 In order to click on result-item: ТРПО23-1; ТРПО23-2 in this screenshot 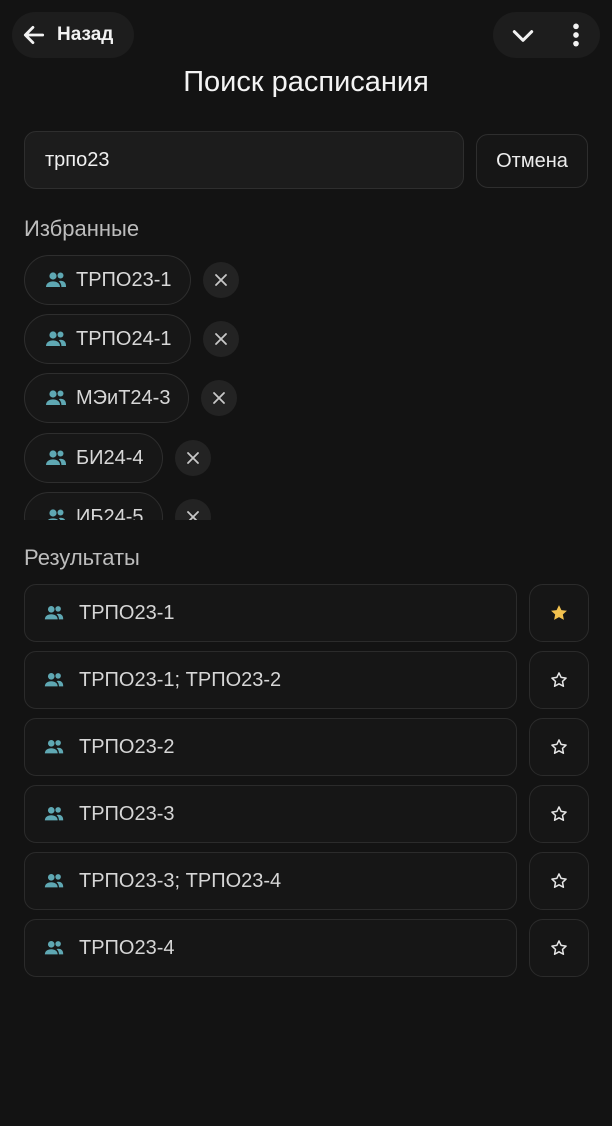, I will do `click(270, 680)`.